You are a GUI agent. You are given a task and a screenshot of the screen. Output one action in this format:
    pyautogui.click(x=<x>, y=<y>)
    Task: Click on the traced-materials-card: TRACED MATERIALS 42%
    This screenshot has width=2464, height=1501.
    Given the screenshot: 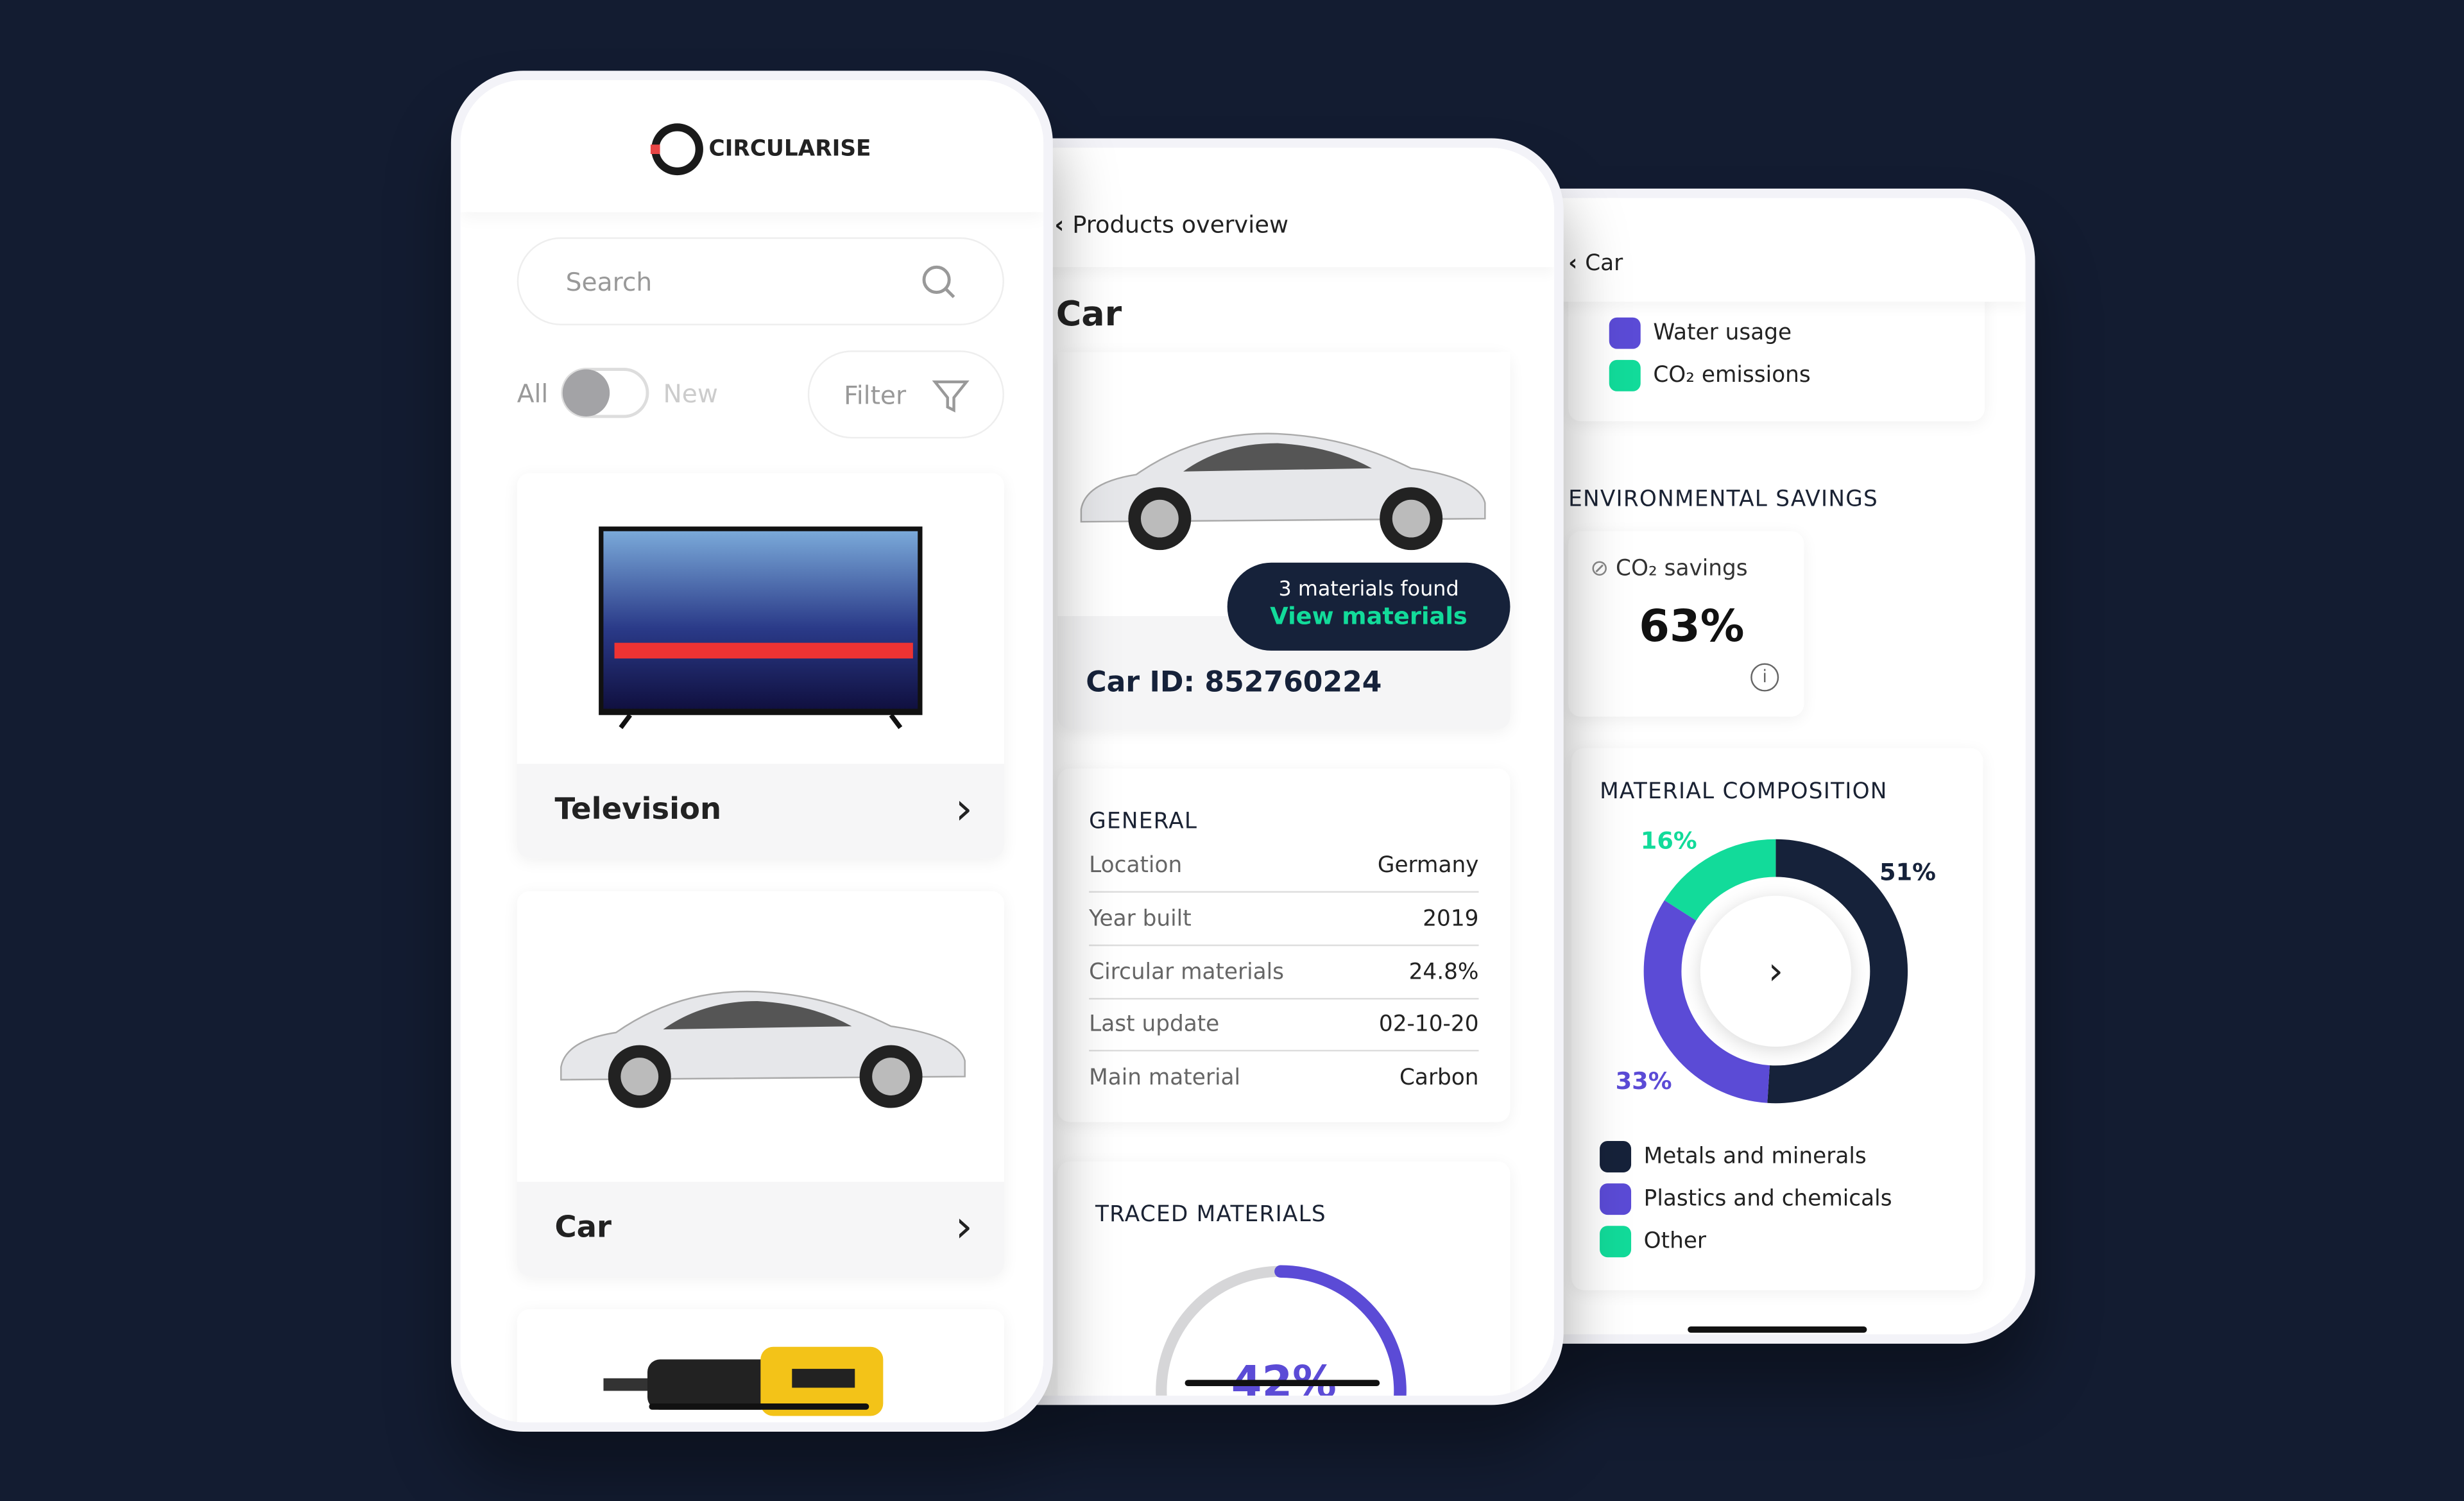 What is the action you would take?
    pyautogui.click(x=1284, y=1278)
    